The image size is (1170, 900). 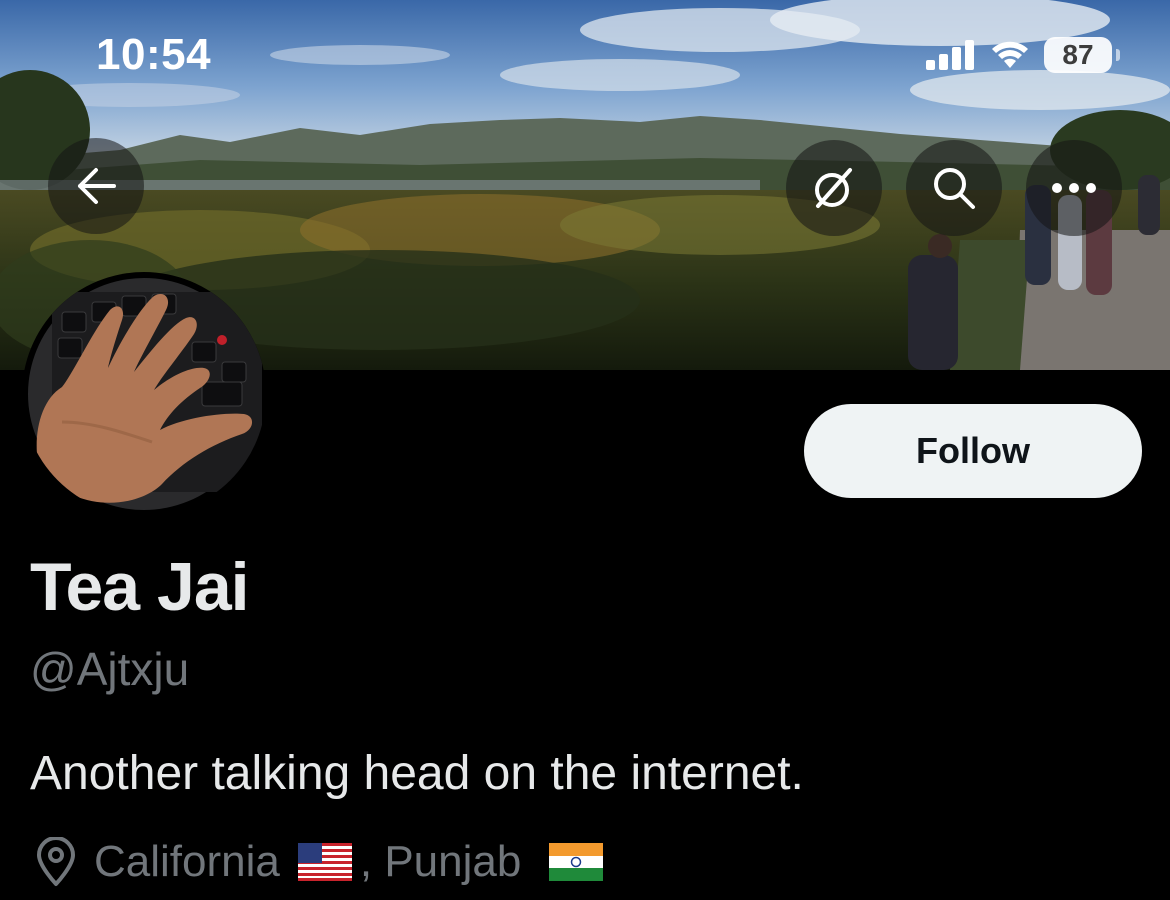 I want to click on back-arrow-icon, so click(x=97, y=186).